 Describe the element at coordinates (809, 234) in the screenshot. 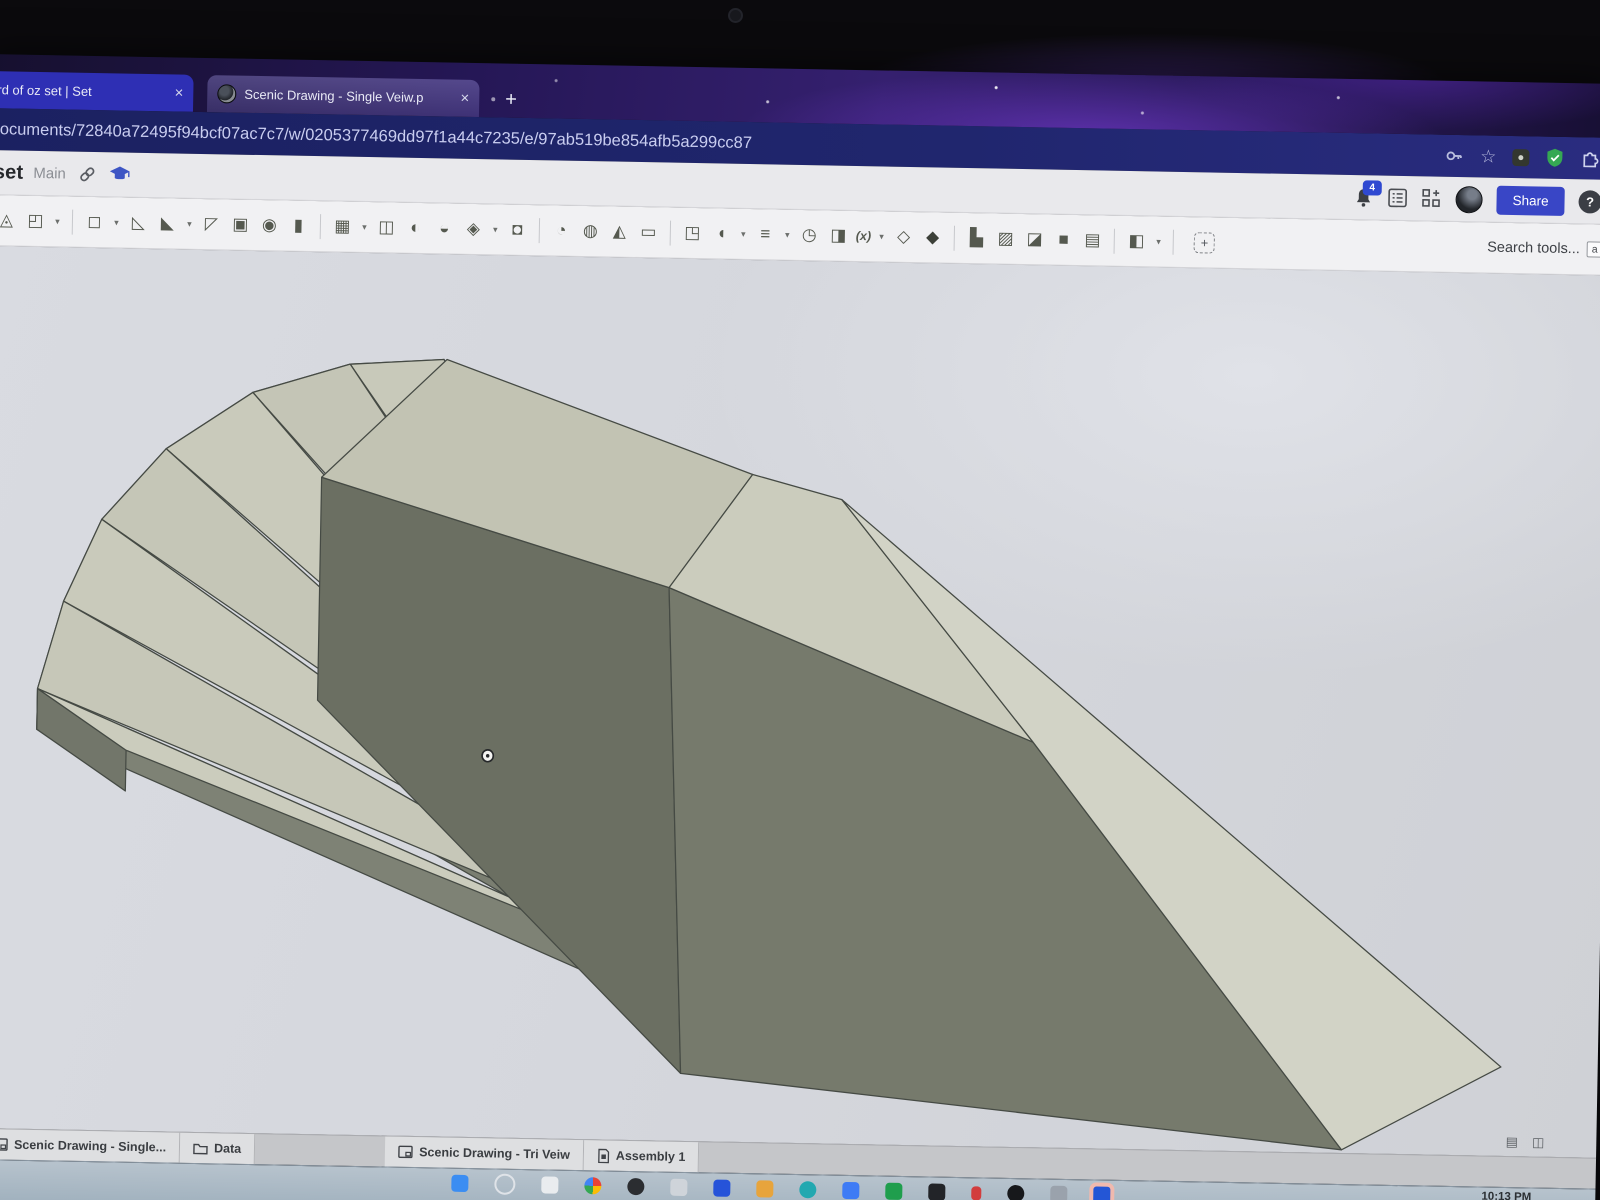

I see `helix-icon: ◷` at that location.